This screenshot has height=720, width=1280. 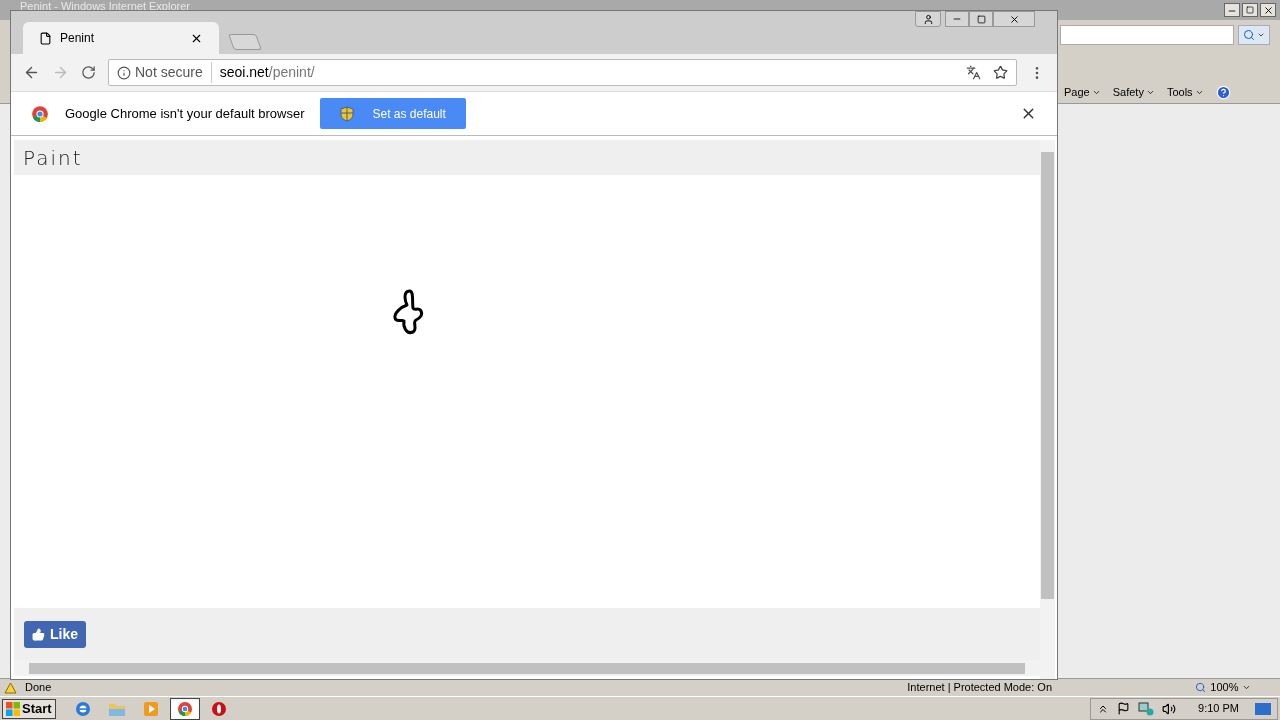 I want to click on speaker-icon, so click(x=1169, y=708).